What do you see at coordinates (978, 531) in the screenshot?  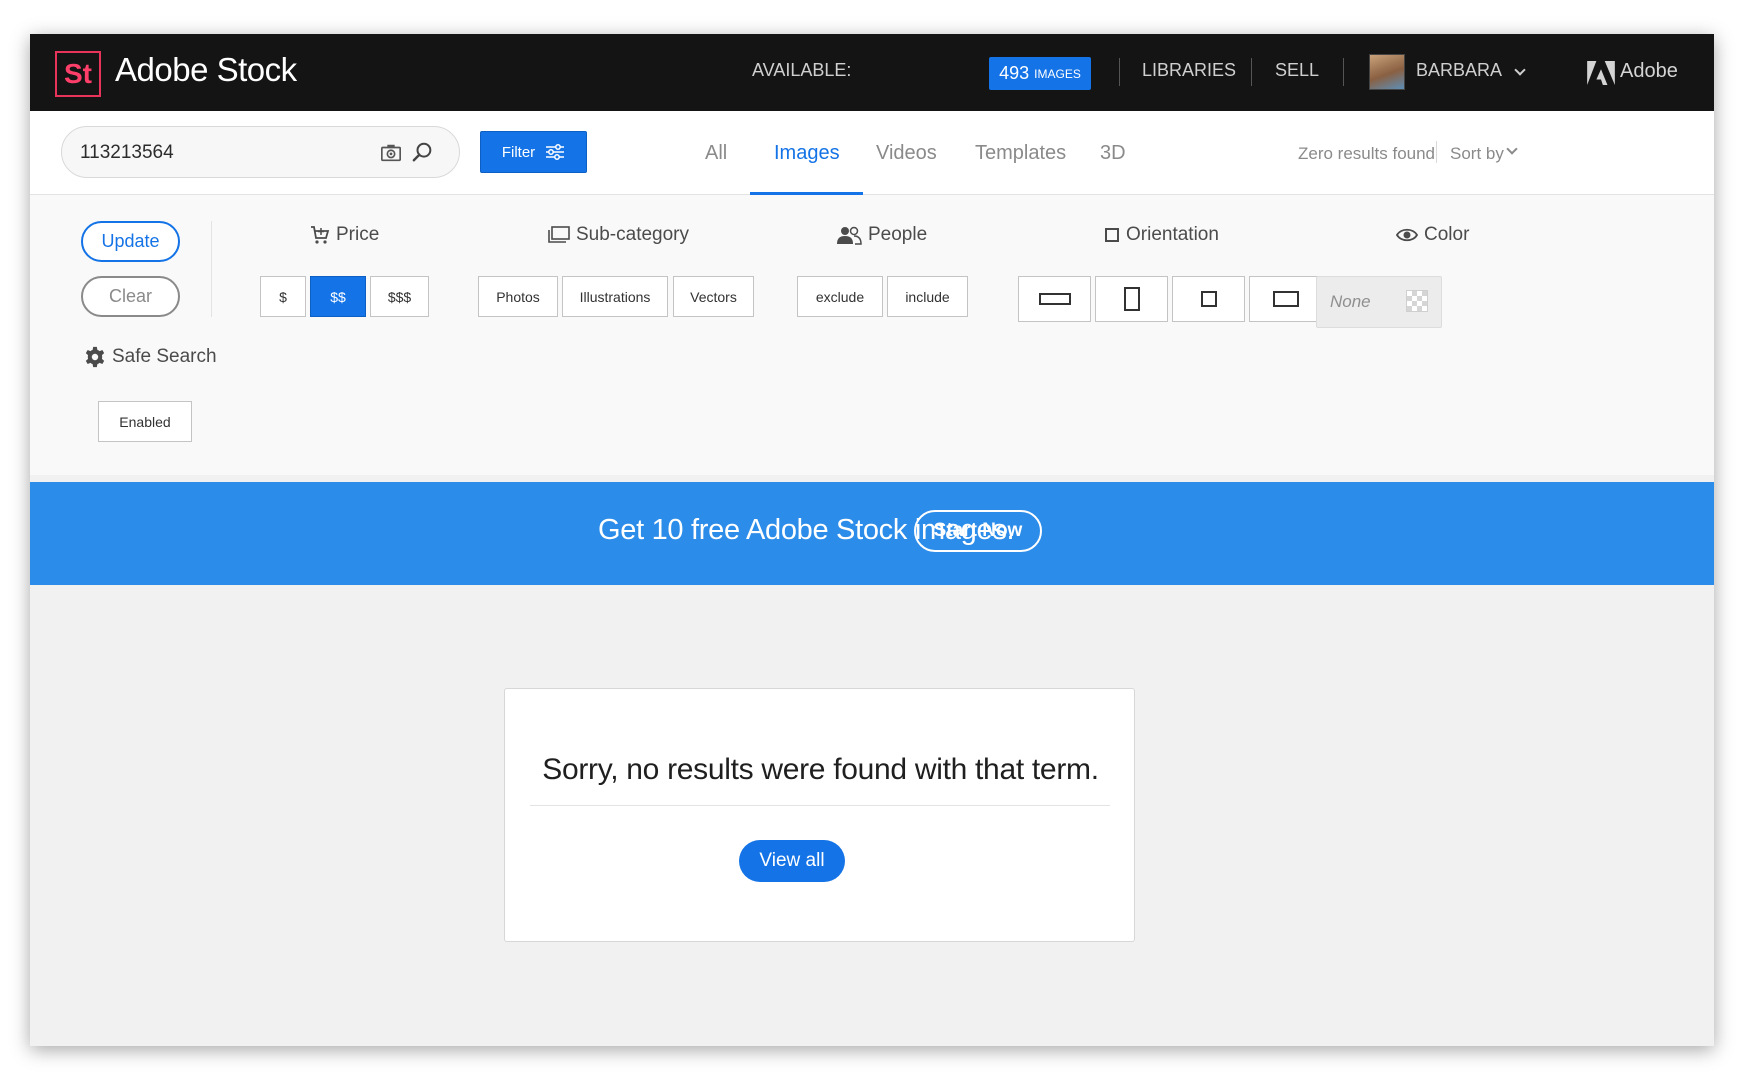 I see `start-now-button: Start Now` at bounding box center [978, 531].